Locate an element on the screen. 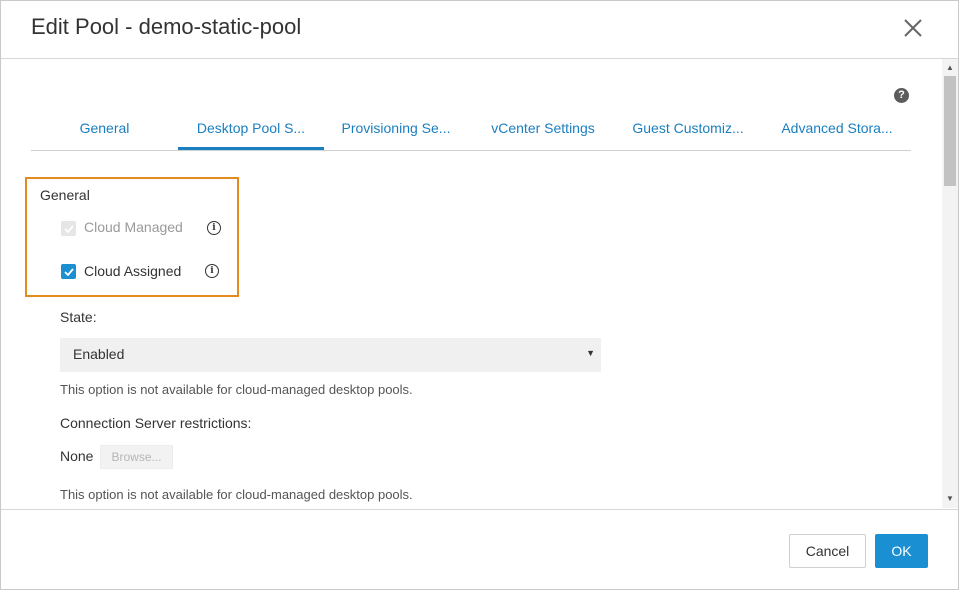  scroll-down-icon: ▼ is located at coordinates (950, 499).